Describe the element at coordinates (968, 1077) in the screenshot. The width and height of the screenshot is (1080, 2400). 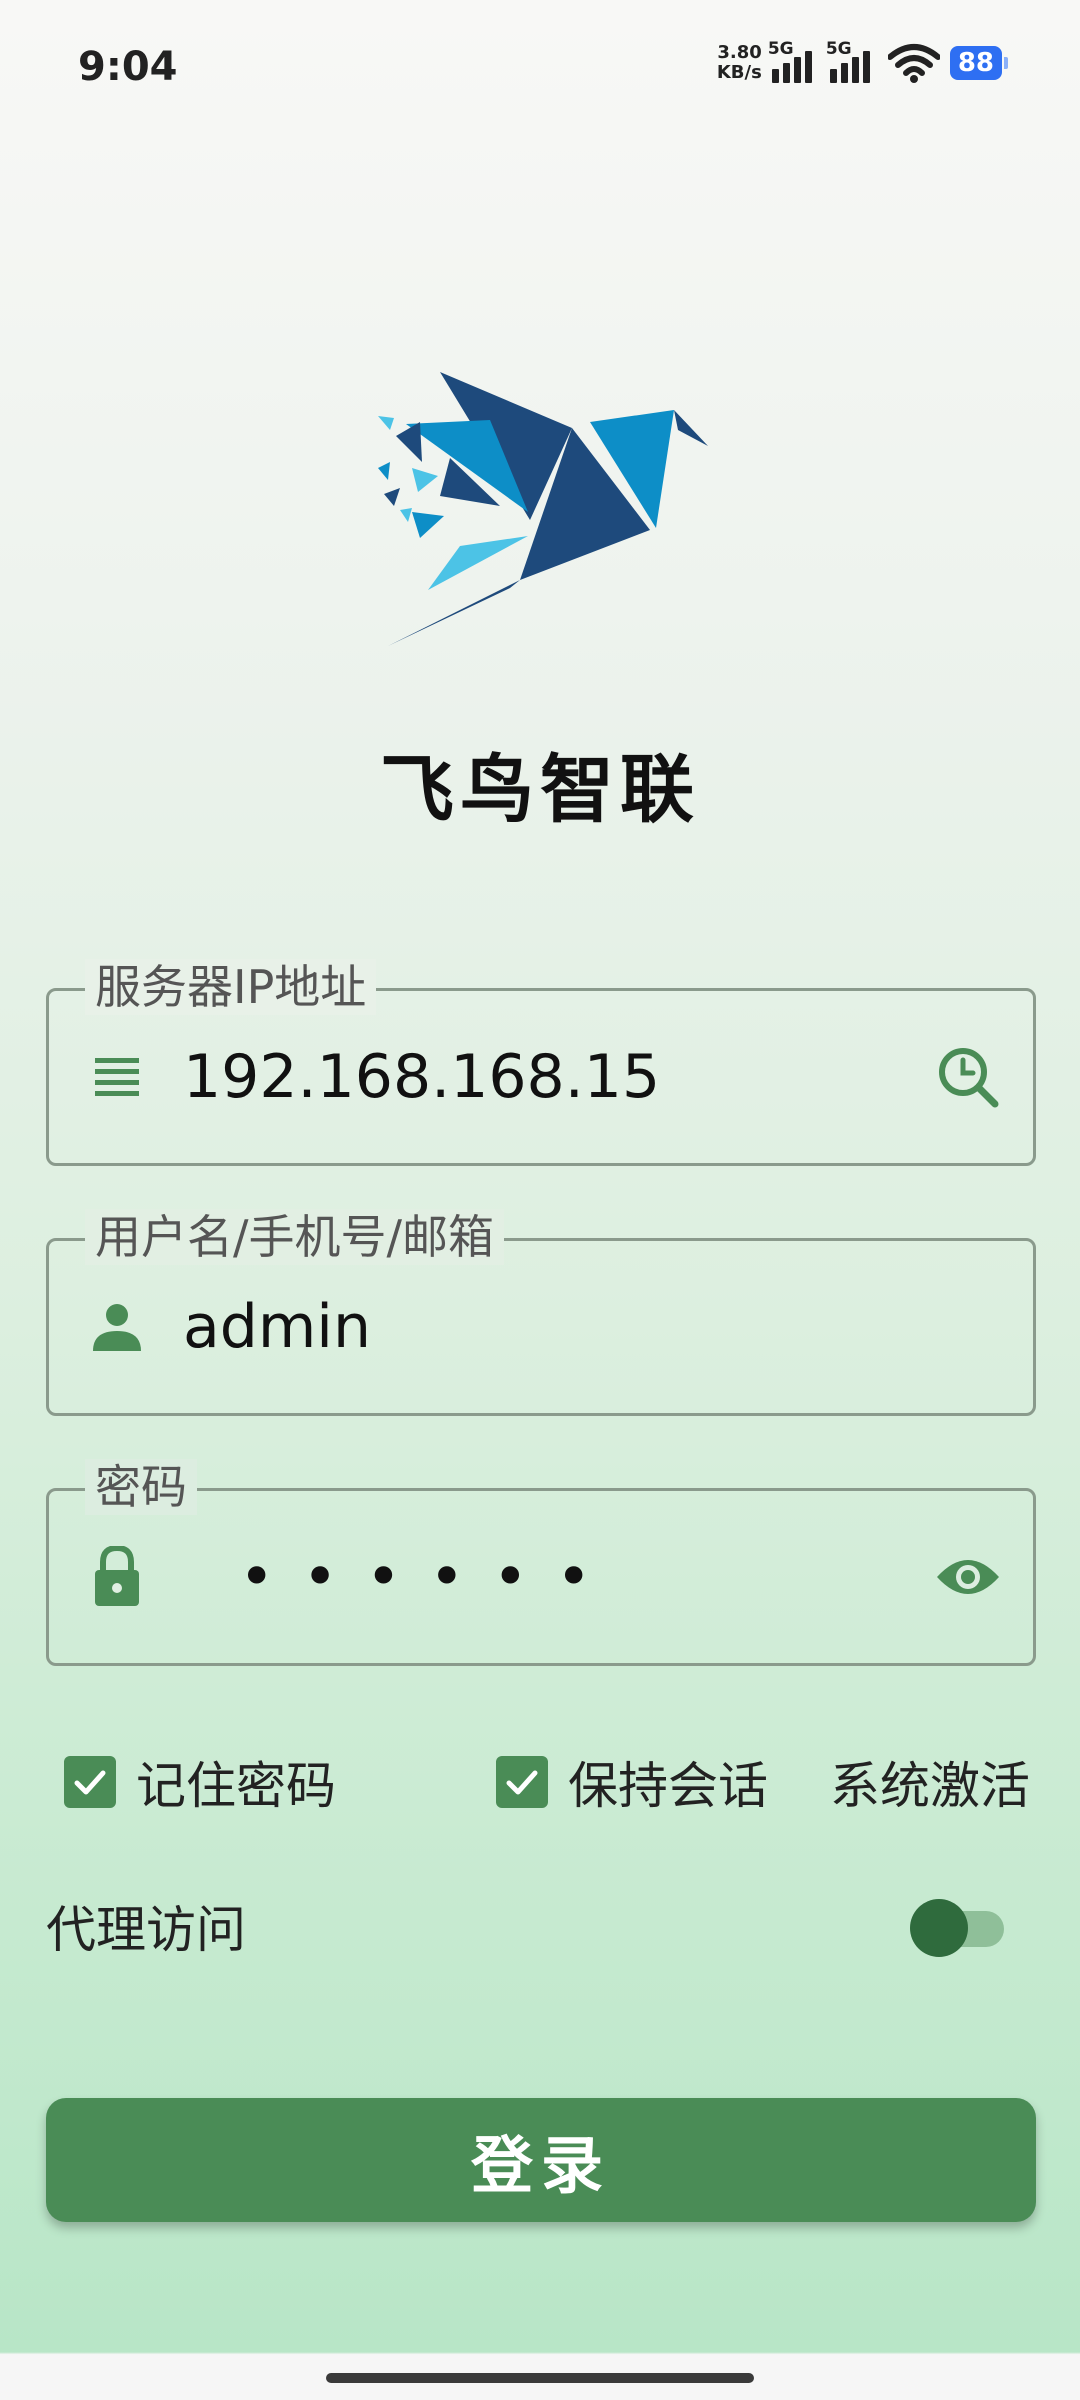
I see `history-search-icon` at that location.